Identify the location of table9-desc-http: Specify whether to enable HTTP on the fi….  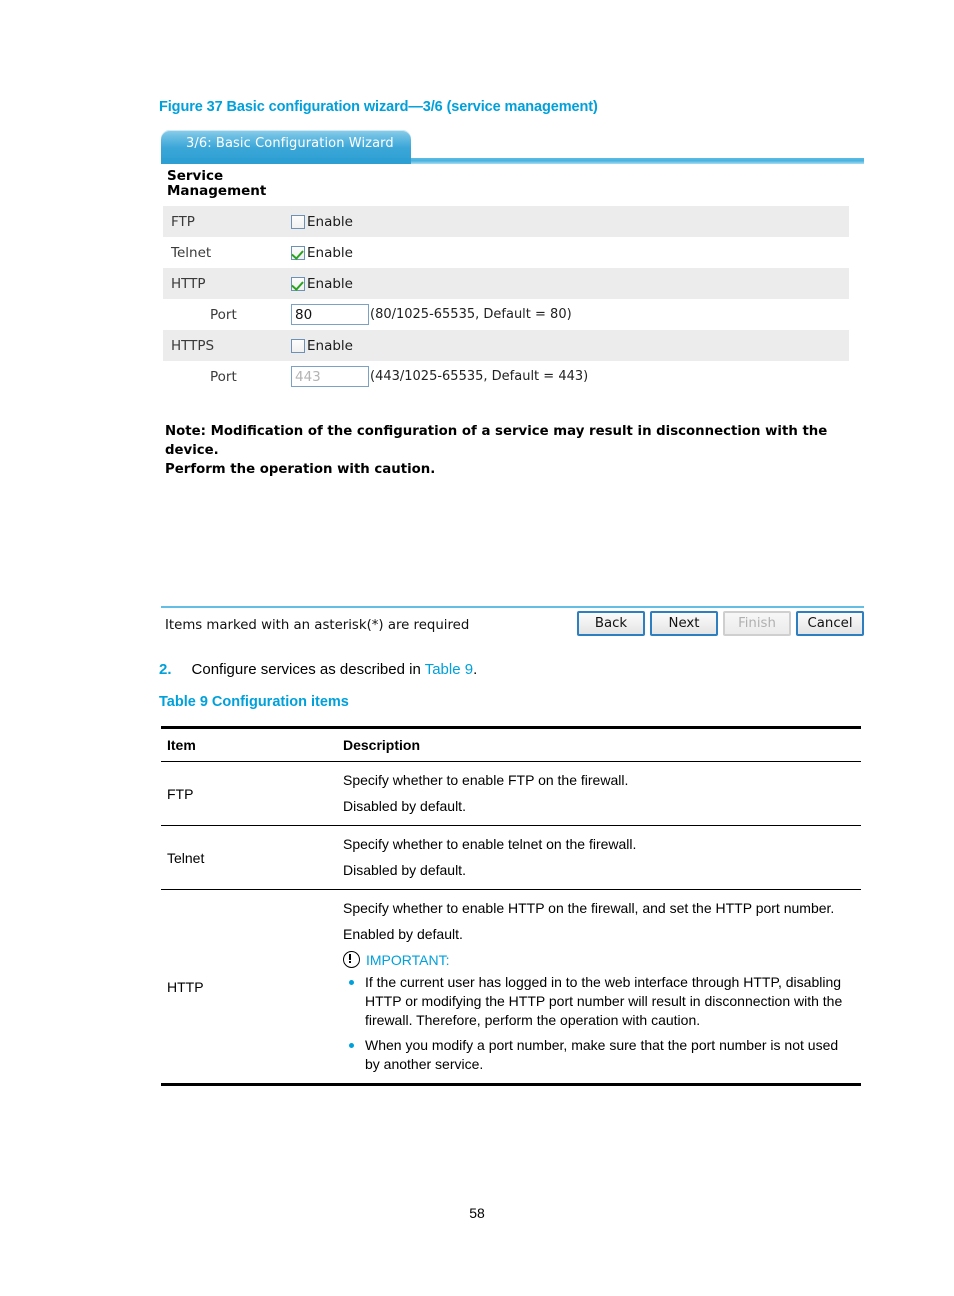
(597, 987).